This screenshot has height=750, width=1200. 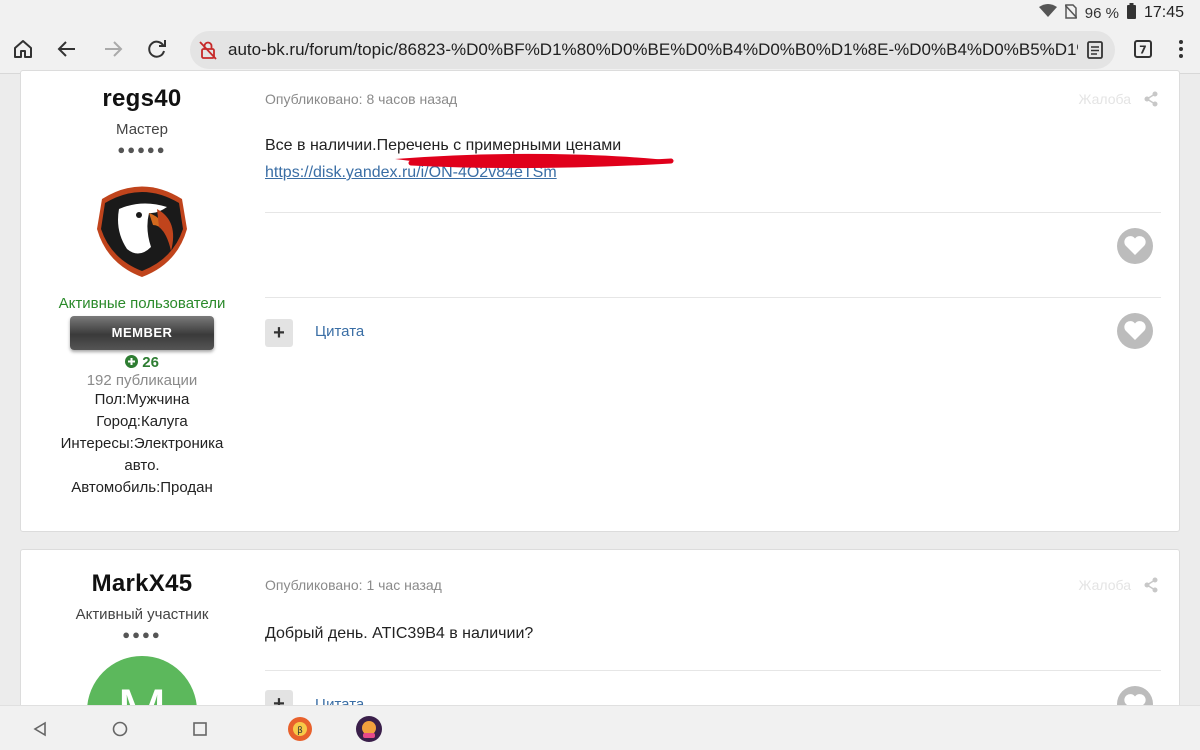 I want to click on svg-text: 7, so click(x=1143, y=50).